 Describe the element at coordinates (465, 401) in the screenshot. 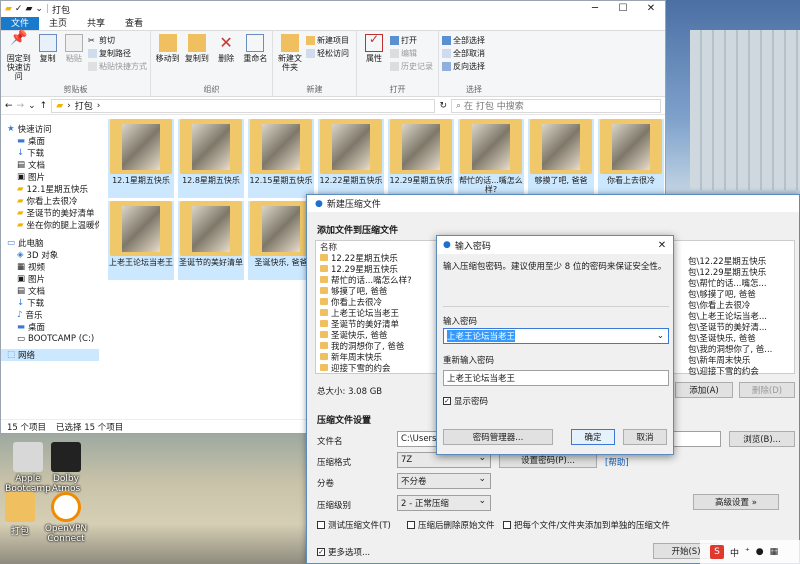

I see `show-password-checkbox: ✓ 显示密码` at that location.